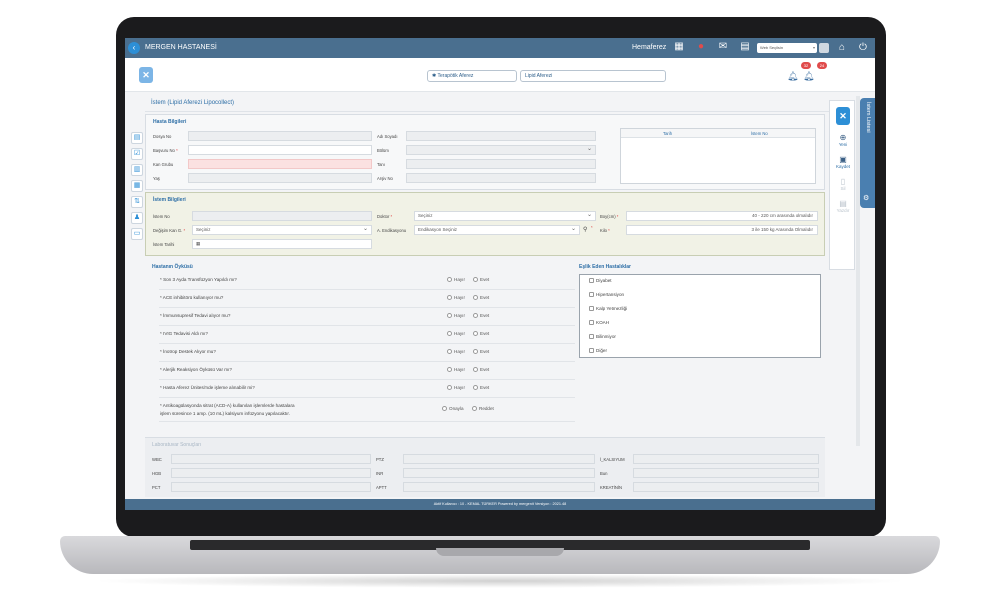  I want to click on file-no-input, so click(280, 136).